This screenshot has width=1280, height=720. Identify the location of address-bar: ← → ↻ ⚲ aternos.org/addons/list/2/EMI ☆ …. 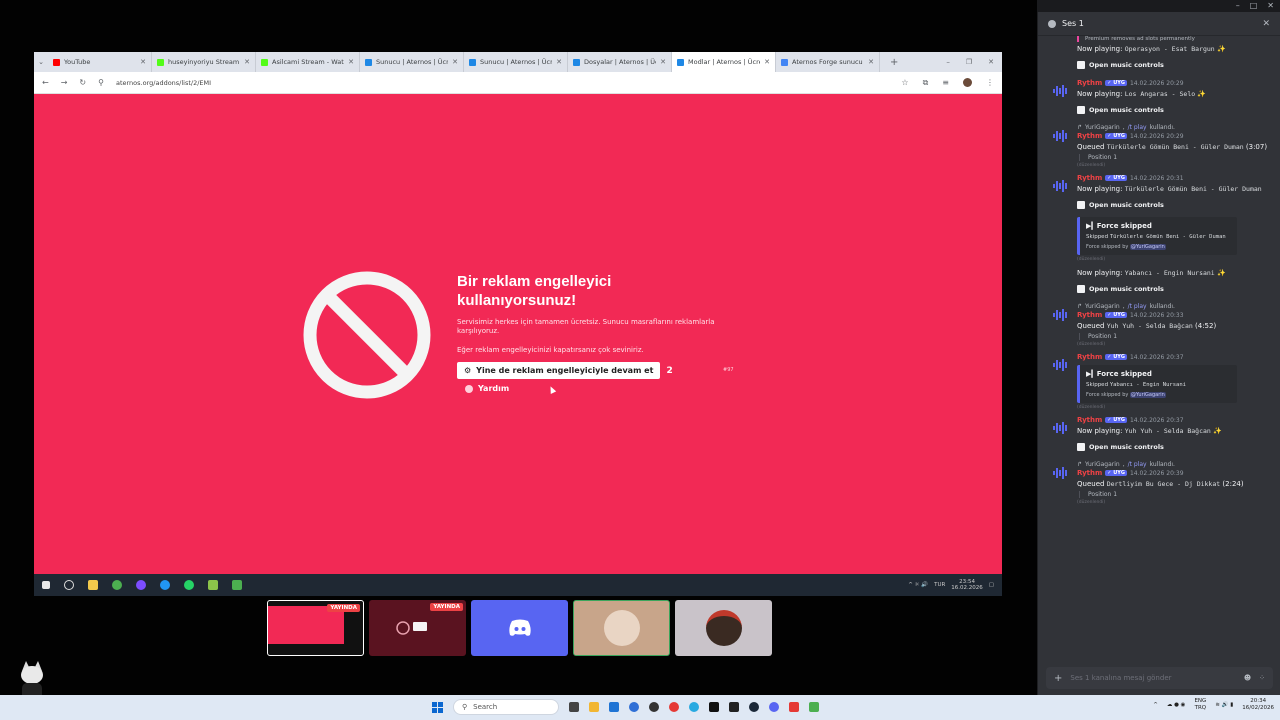
(518, 83).